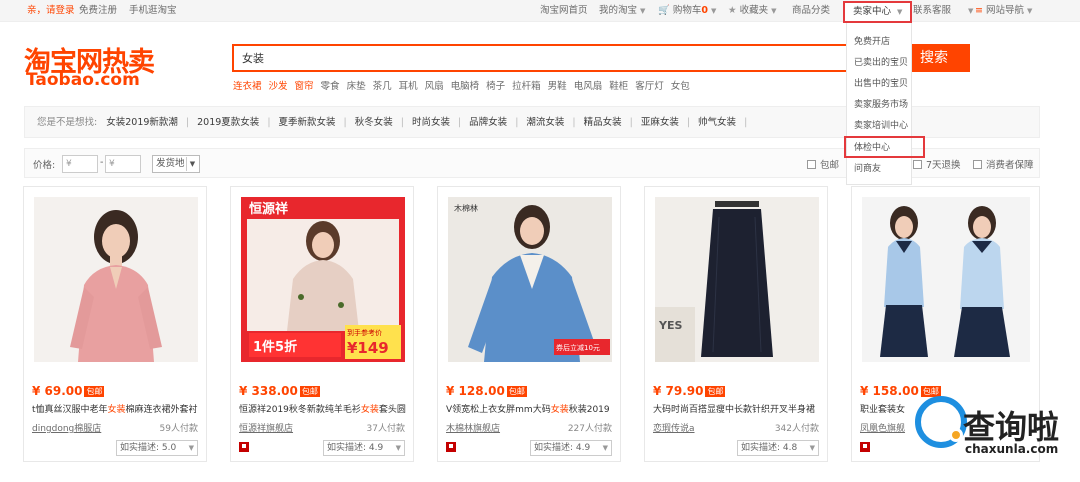 Image resolution: width=1080 pixels, height=482 pixels. Describe the element at coordinates (157, 448) in the screenshot. I see `rating-select: 如实描述: 5.0 ▼` at that location.